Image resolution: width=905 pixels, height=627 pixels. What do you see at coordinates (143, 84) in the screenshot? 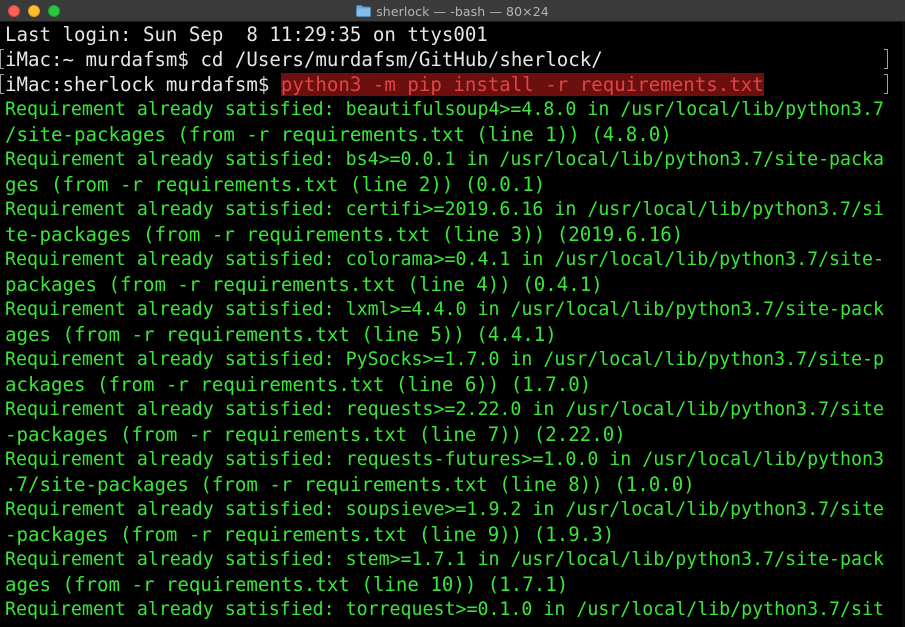
I see `prompt-2: iMac:sherlock murdafsm$` at bounding box center [143, 84].